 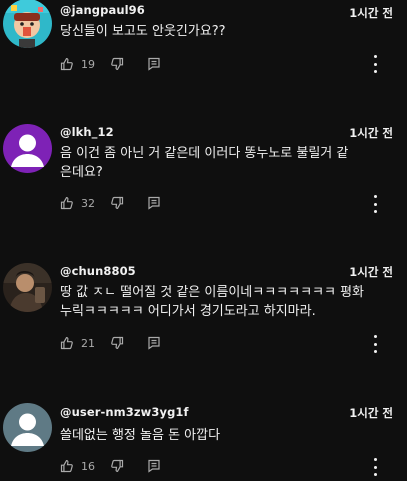 I want to click on comment-actions: 32, so click(x=110, y=203).